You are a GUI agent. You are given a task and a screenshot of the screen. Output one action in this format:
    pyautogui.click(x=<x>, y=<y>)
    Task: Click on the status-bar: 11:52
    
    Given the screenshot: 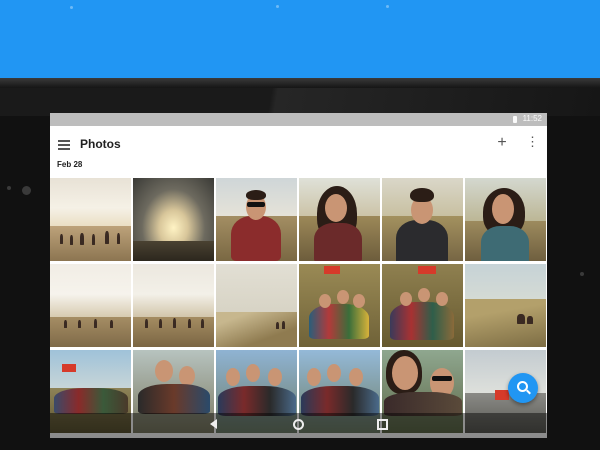 What is the action you would take?
    pyautogui.click(x=298, y=119)
    